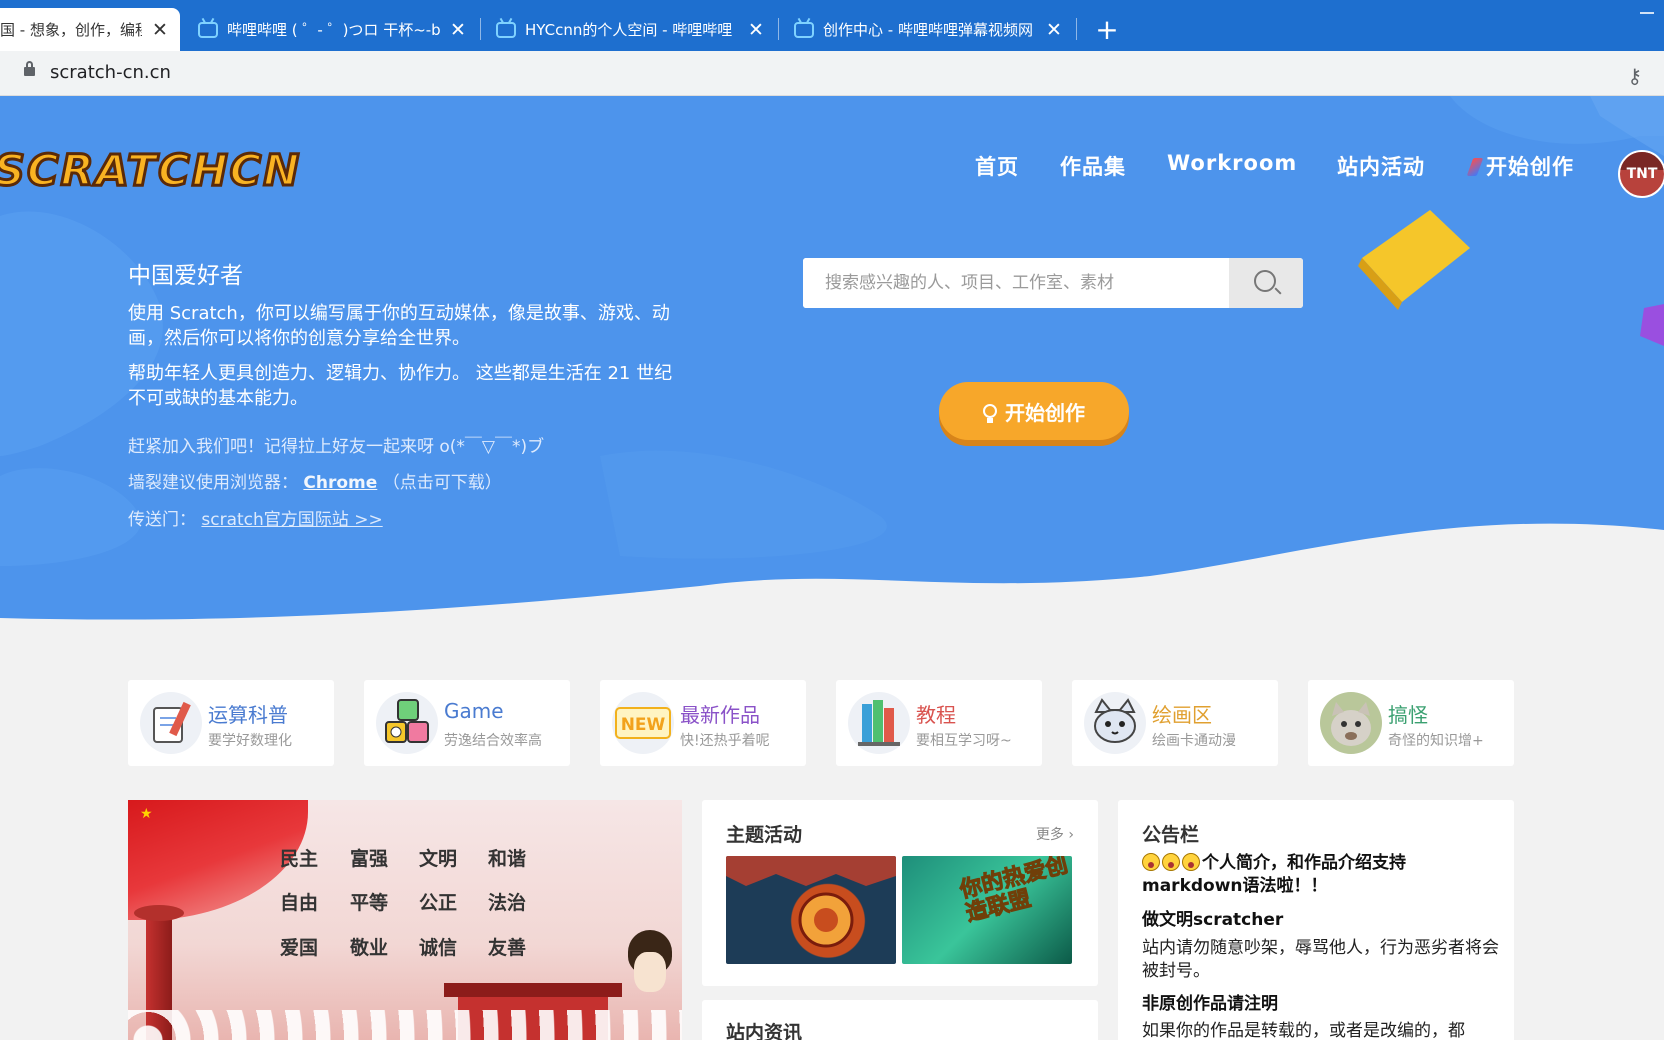  I want to click on lock-icon, so click(29, 68).